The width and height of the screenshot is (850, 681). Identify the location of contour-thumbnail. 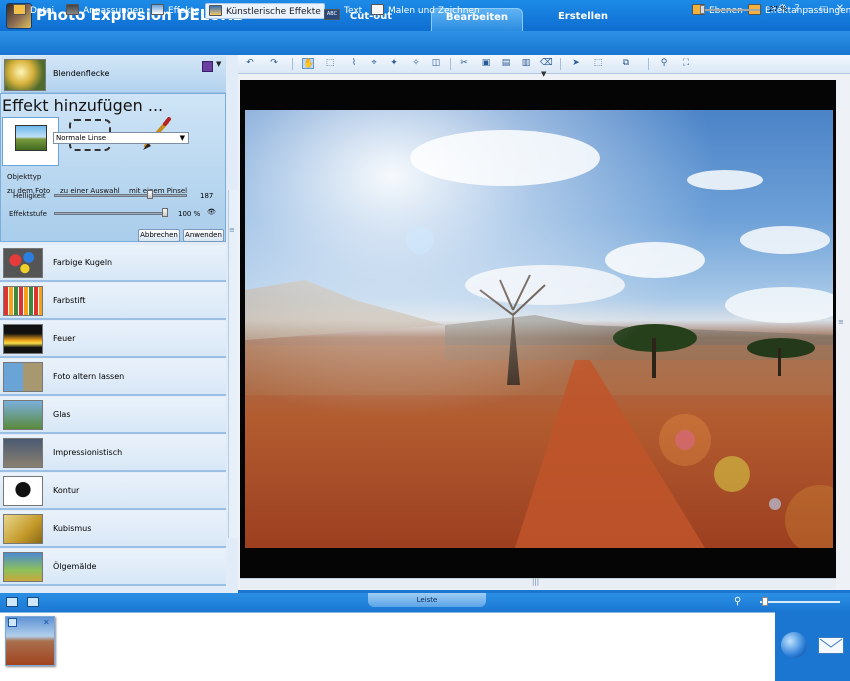
(23, 491).